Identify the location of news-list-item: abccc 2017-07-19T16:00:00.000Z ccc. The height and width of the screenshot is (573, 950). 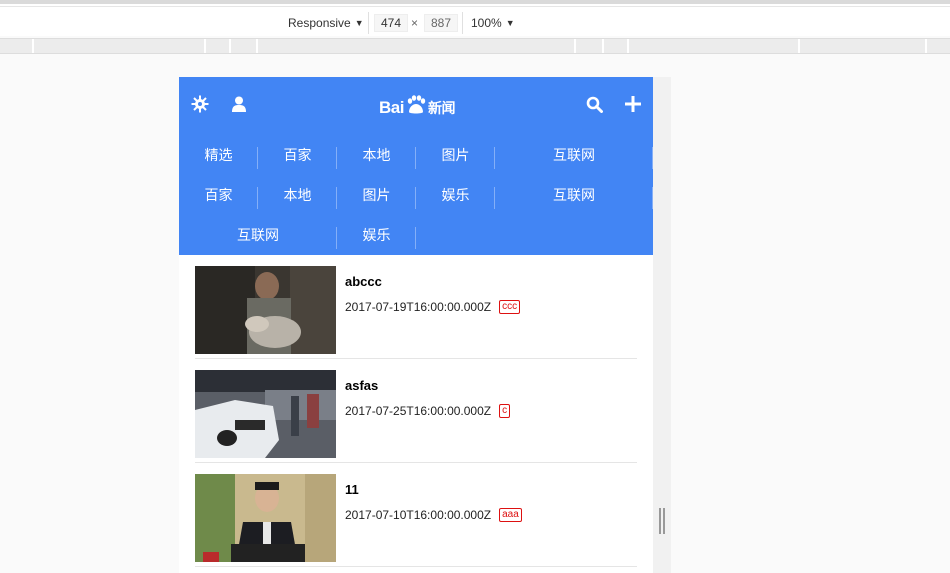
(416, 307).